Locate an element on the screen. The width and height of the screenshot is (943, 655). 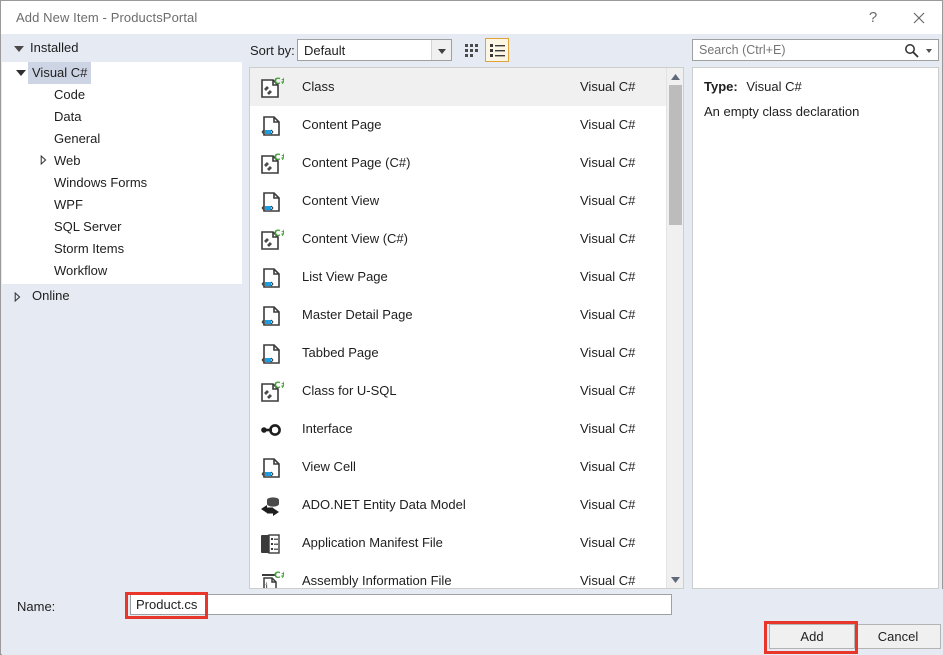
list-item-name: Content View is located at coordinates (341, 200).